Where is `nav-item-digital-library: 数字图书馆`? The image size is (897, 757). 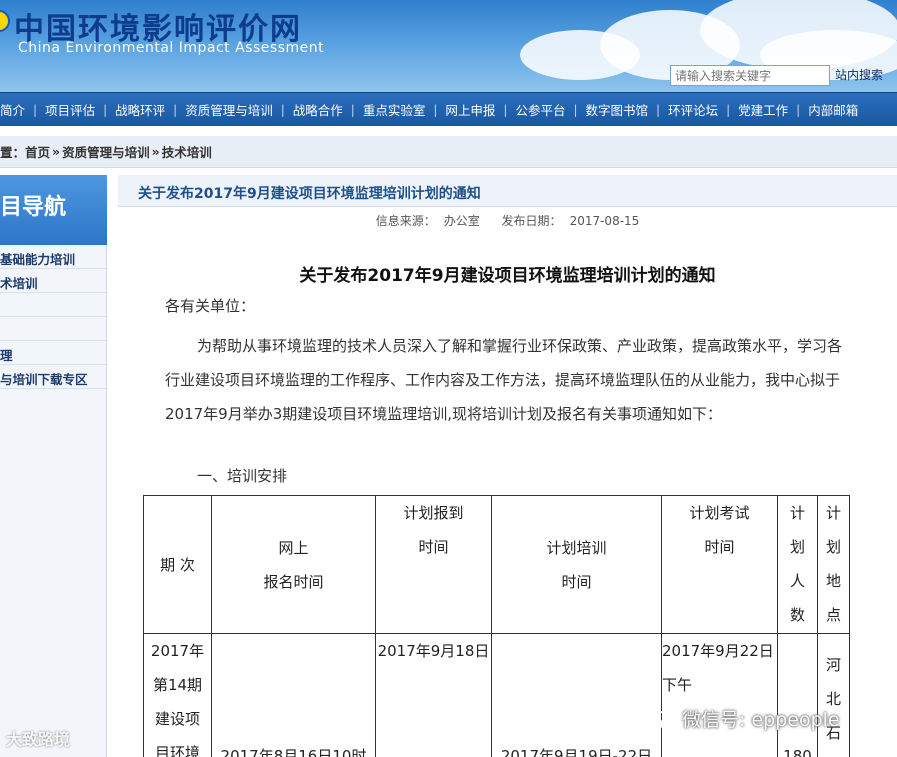 nav-item-digital-library: 数字图书馆 is located at coordinates (617, 109).